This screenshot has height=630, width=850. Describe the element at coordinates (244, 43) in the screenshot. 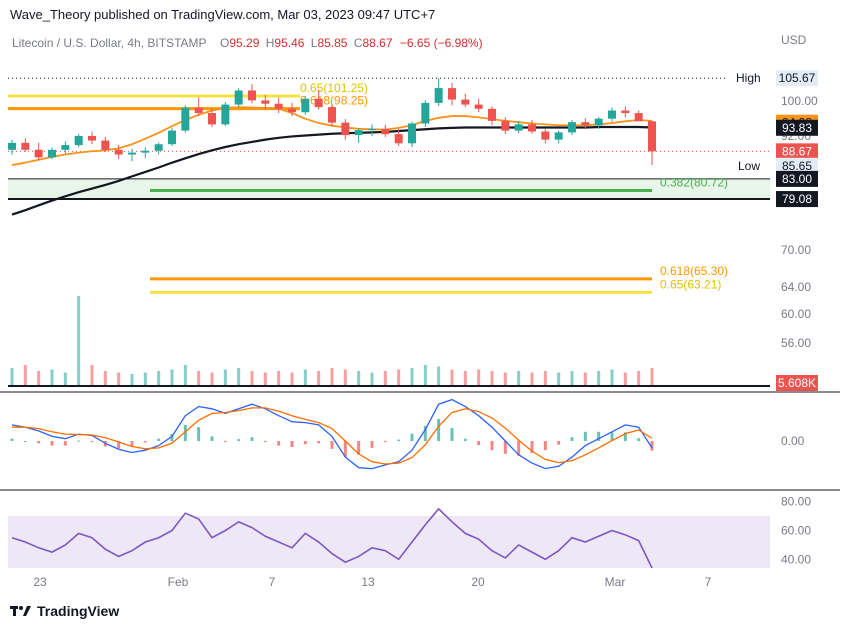

I see `legend-open: 95.29` at that location.